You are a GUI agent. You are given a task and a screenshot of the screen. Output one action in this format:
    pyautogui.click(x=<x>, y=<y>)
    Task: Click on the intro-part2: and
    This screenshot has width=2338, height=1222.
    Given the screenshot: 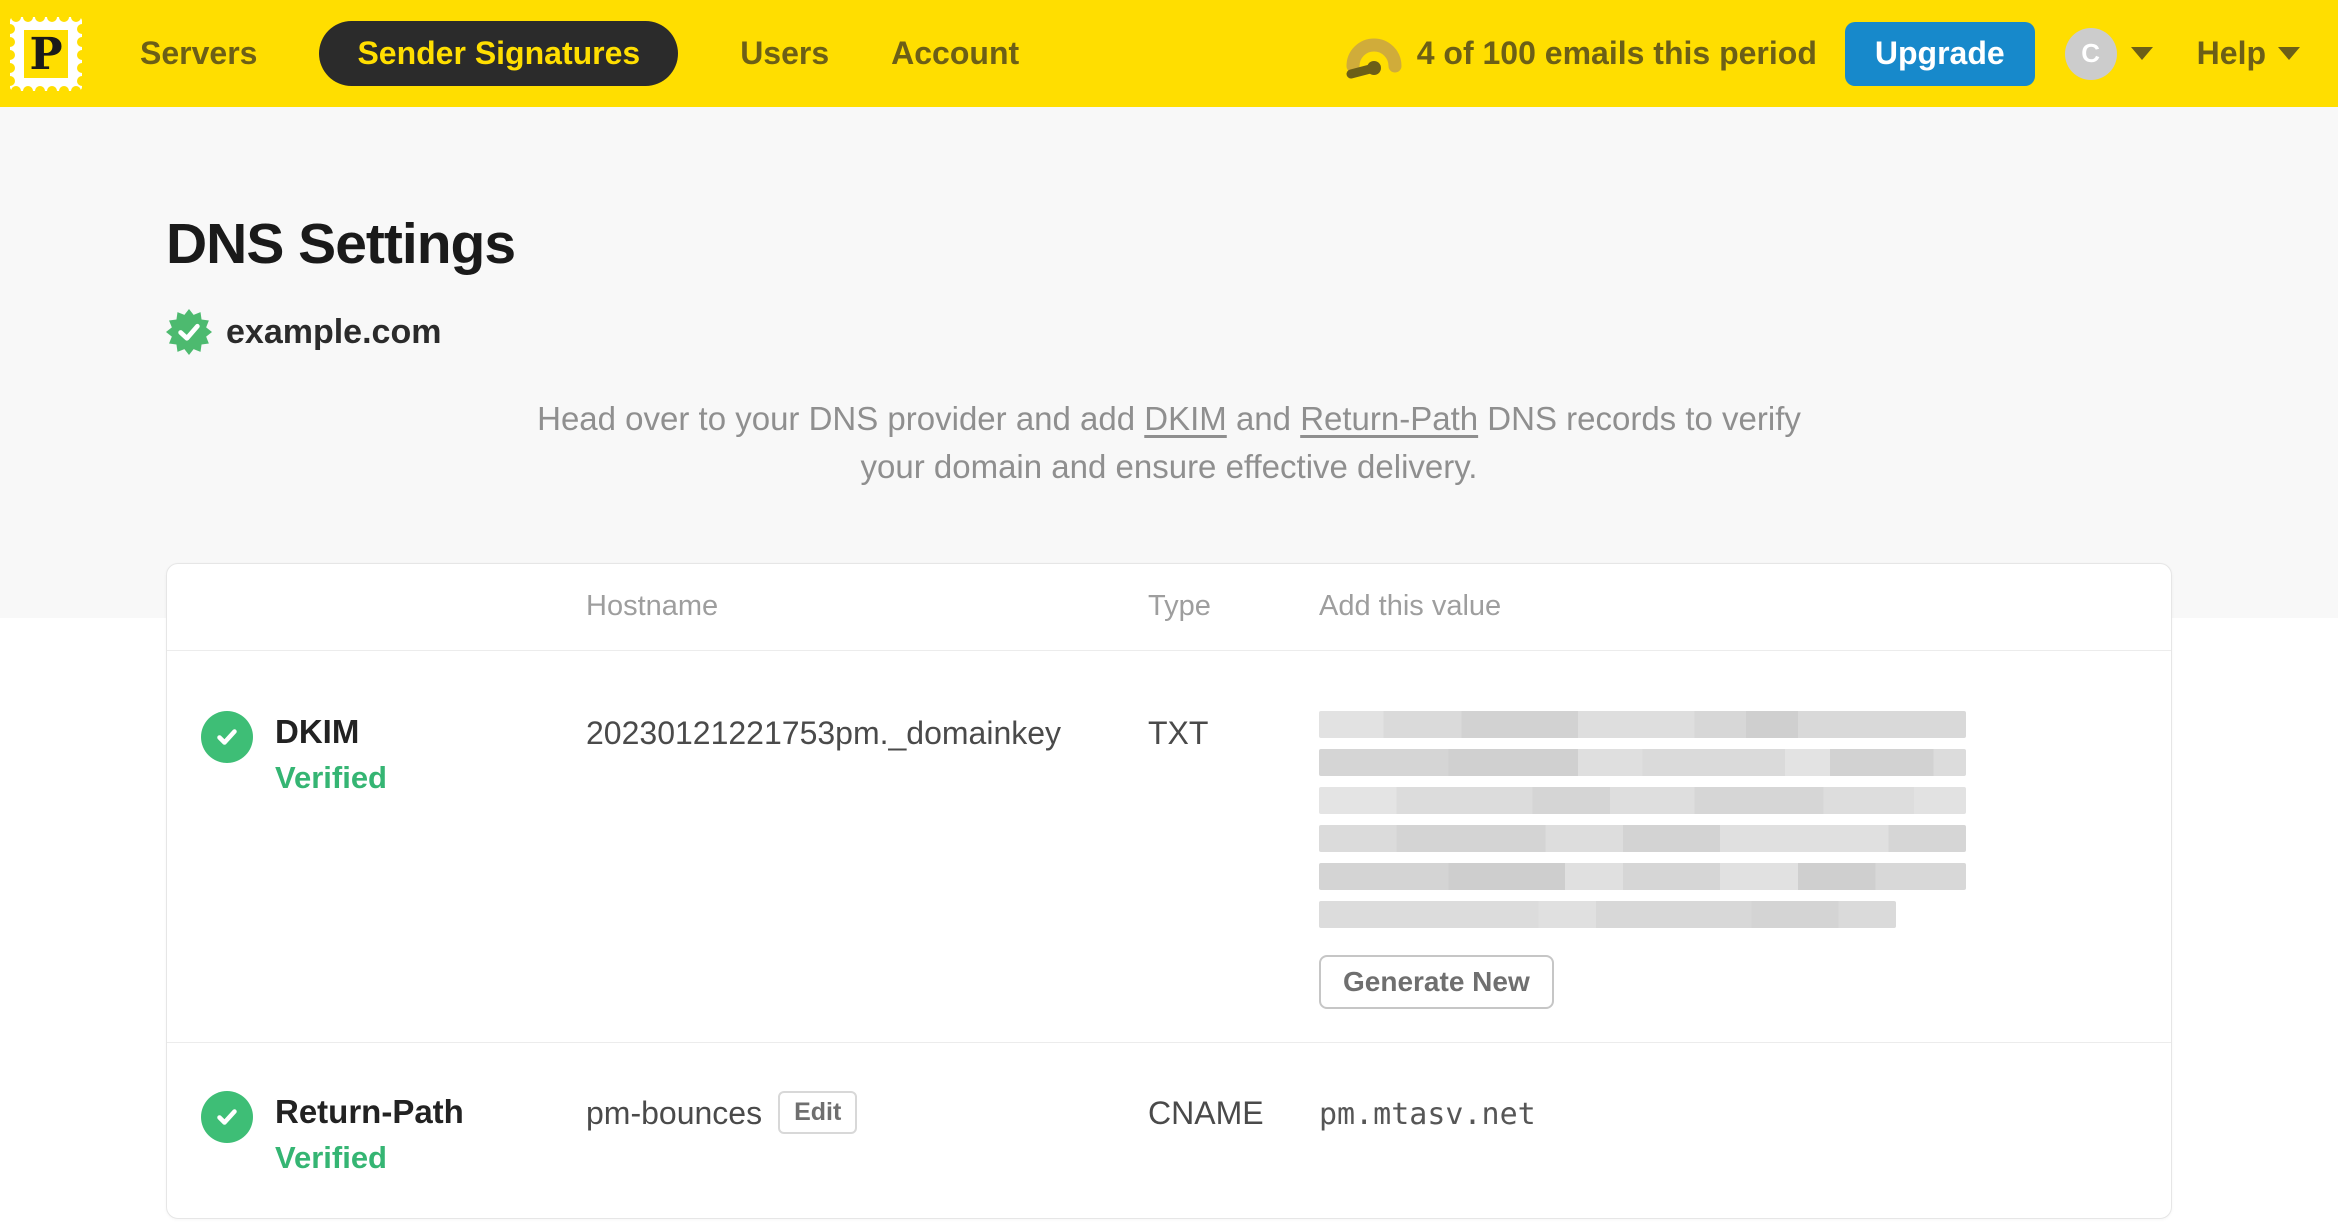 What is the action you would take?
    pyautogui.click(x=1263, y=418)
    